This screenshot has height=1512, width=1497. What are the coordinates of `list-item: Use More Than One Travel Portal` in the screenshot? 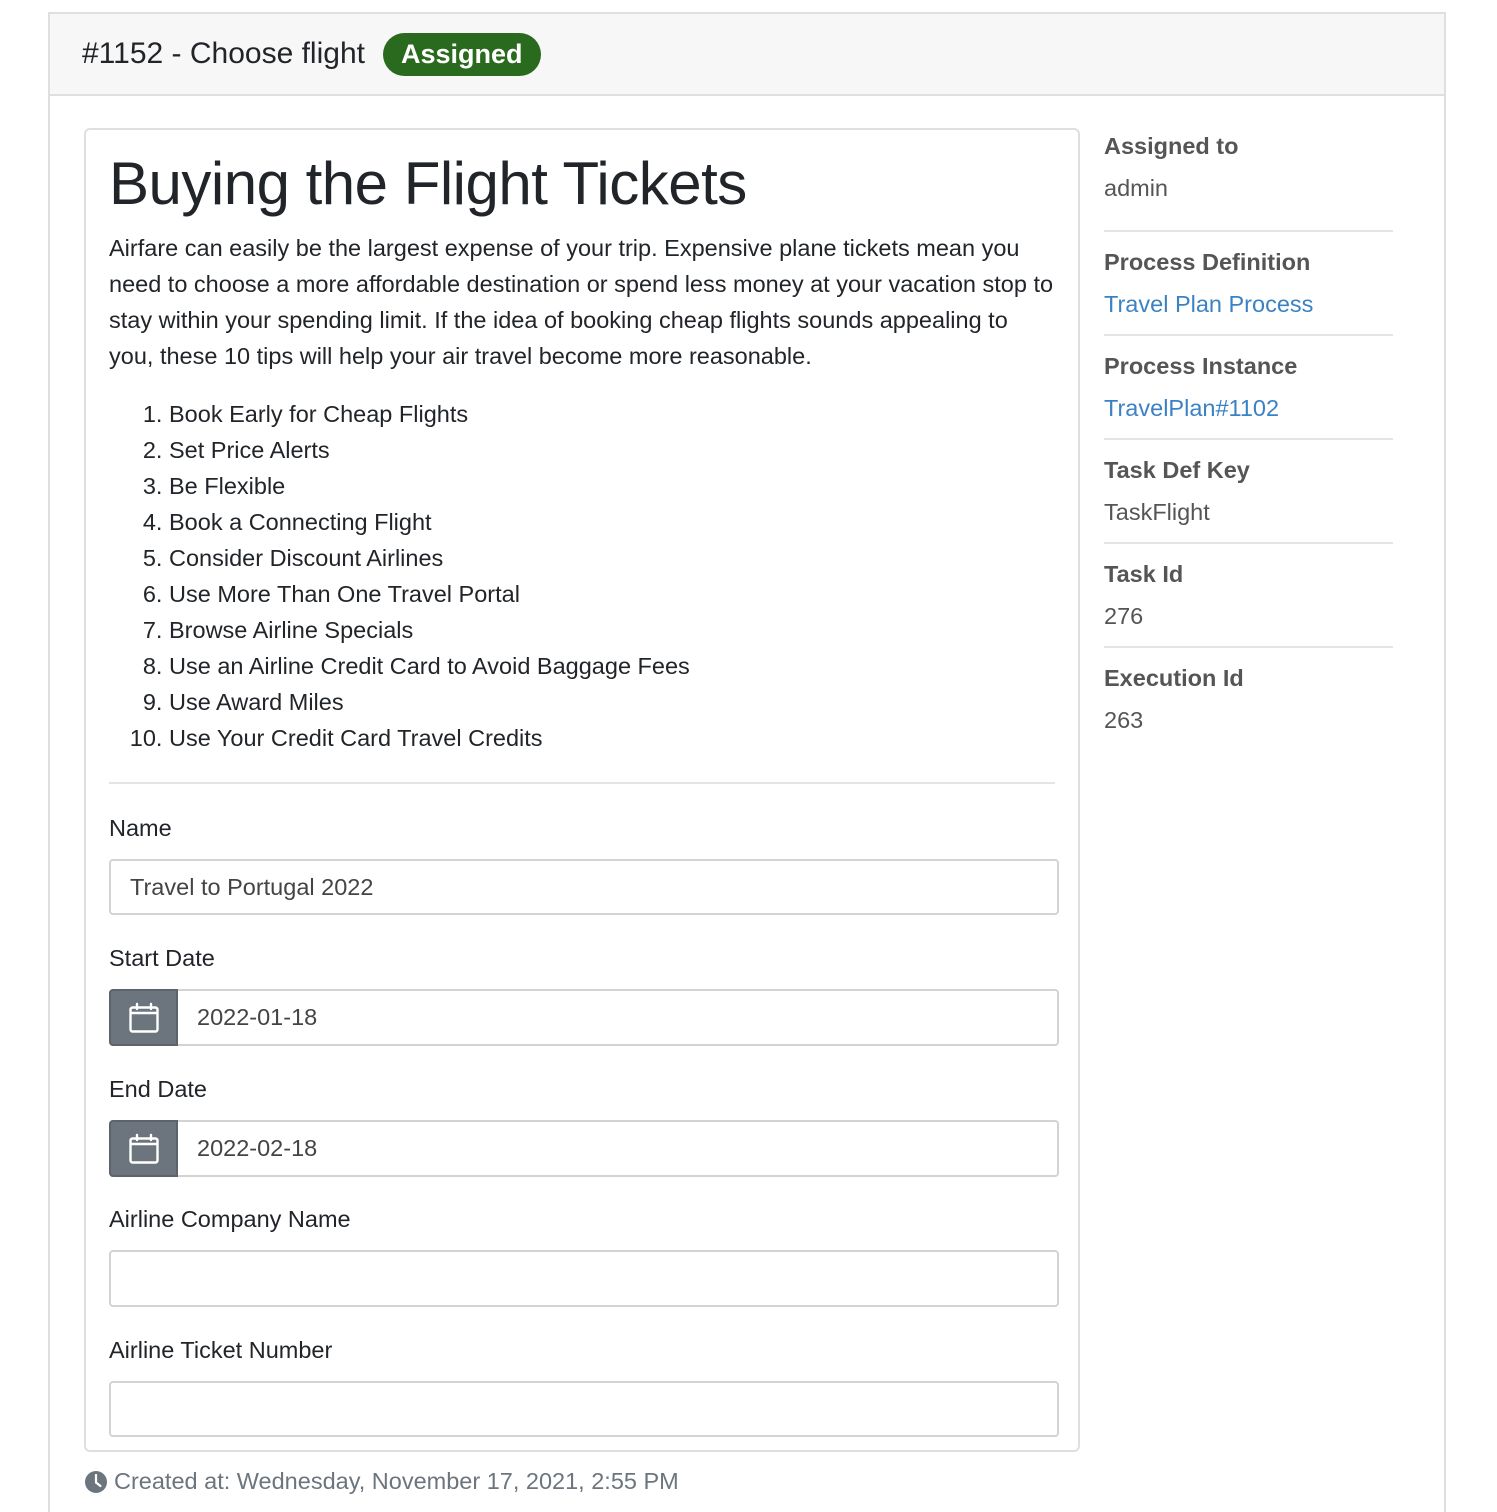 It's located at (612, 594).